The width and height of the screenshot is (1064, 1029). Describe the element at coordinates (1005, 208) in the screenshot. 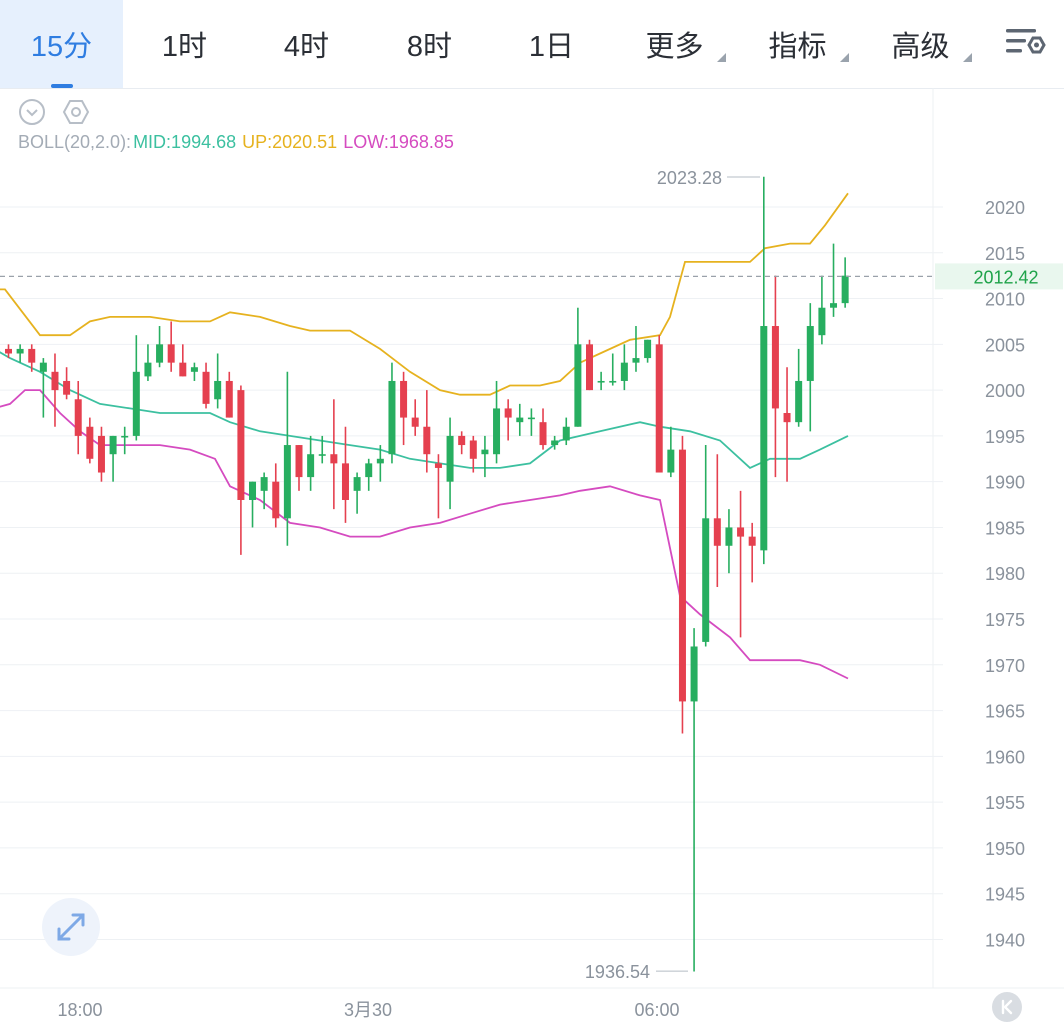

I see `y-tick-label: 2020` at that location.